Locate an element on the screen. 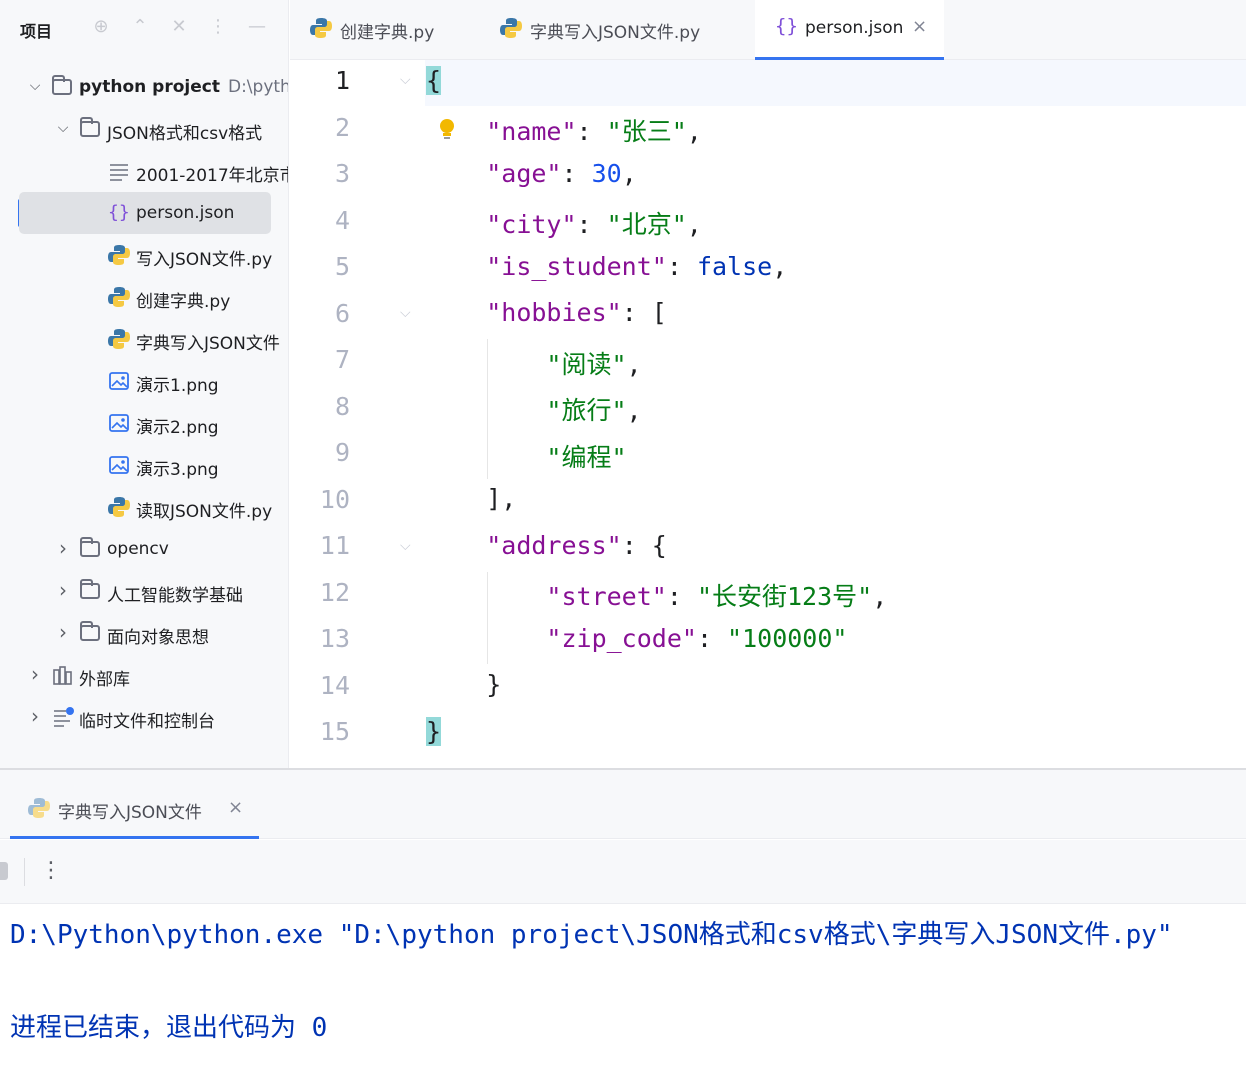 The image size is (1246, 1069). tree-item: 演示2.png is located at coordinates (144, 423).